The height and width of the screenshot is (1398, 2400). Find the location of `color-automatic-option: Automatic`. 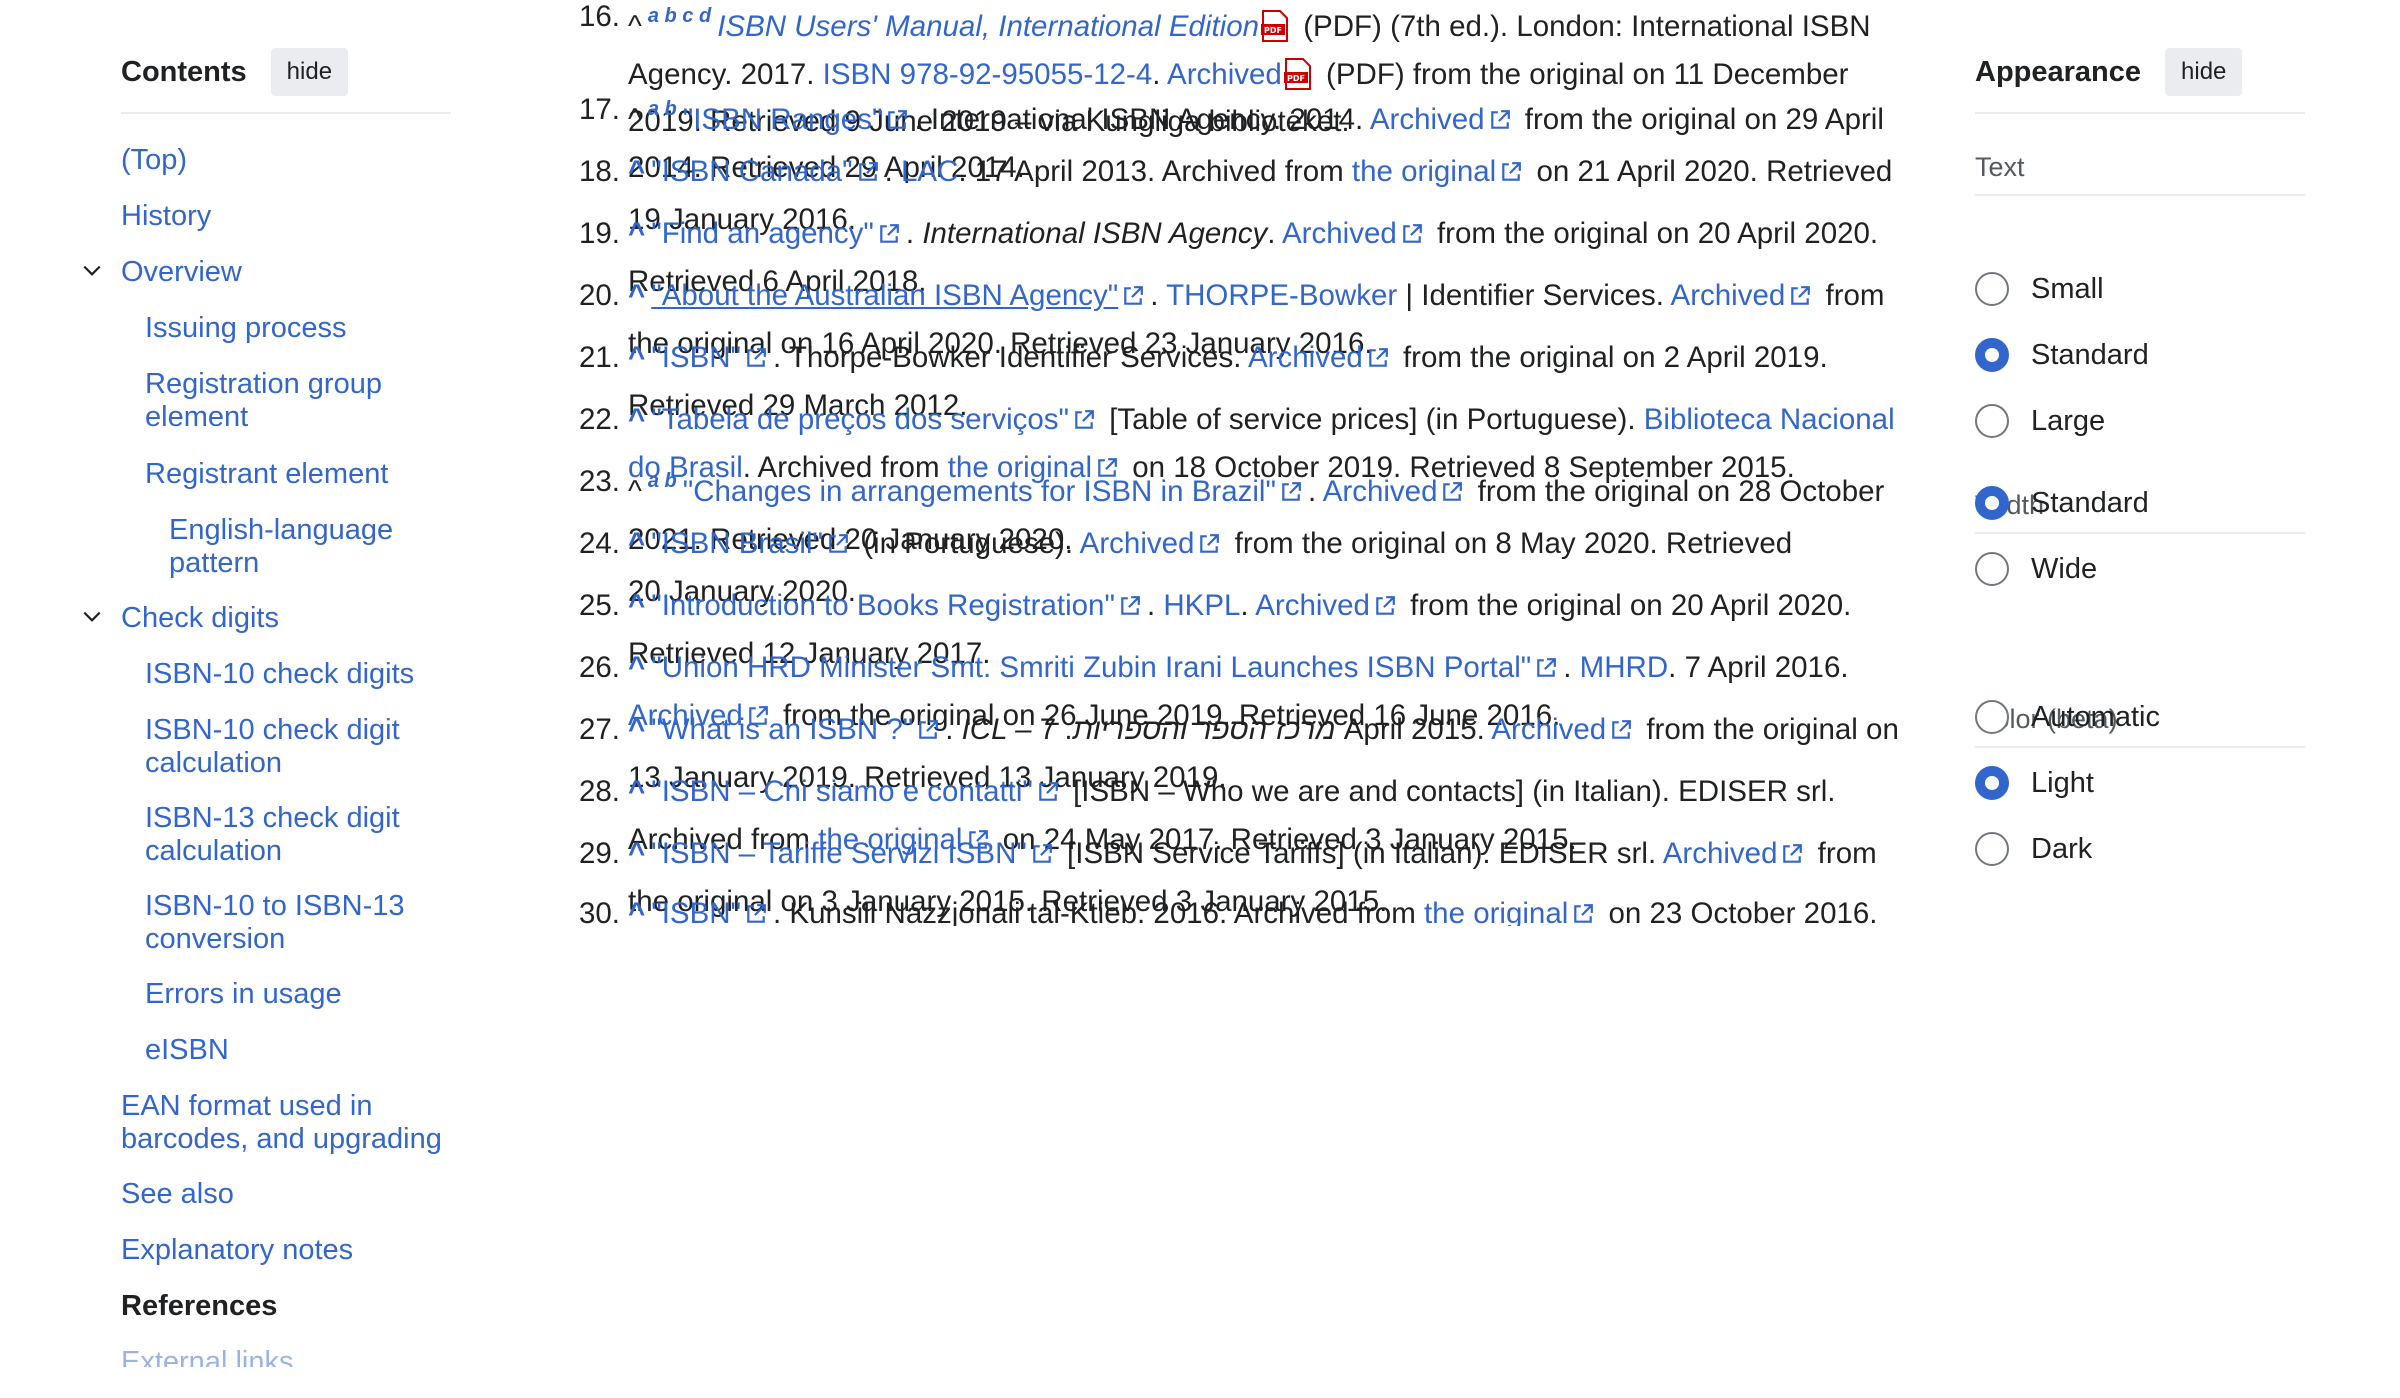

color-automatic-option: Automatic is located at coordinates (2067, 717).